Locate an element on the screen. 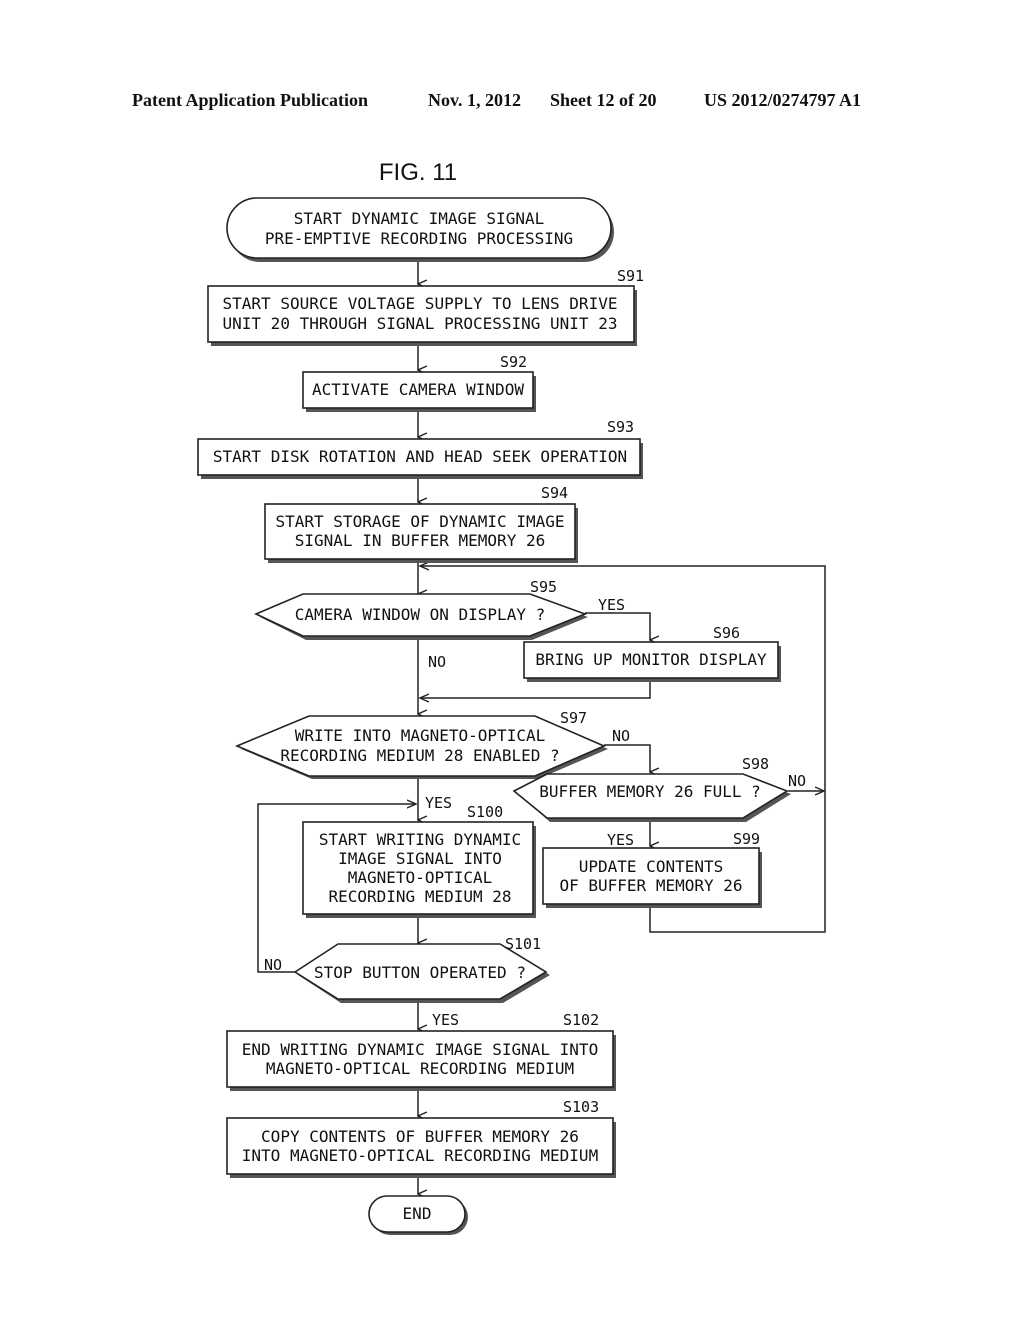 The image size is (1024, 1320). edge-s95-yes is located at coordinates (617, 626).